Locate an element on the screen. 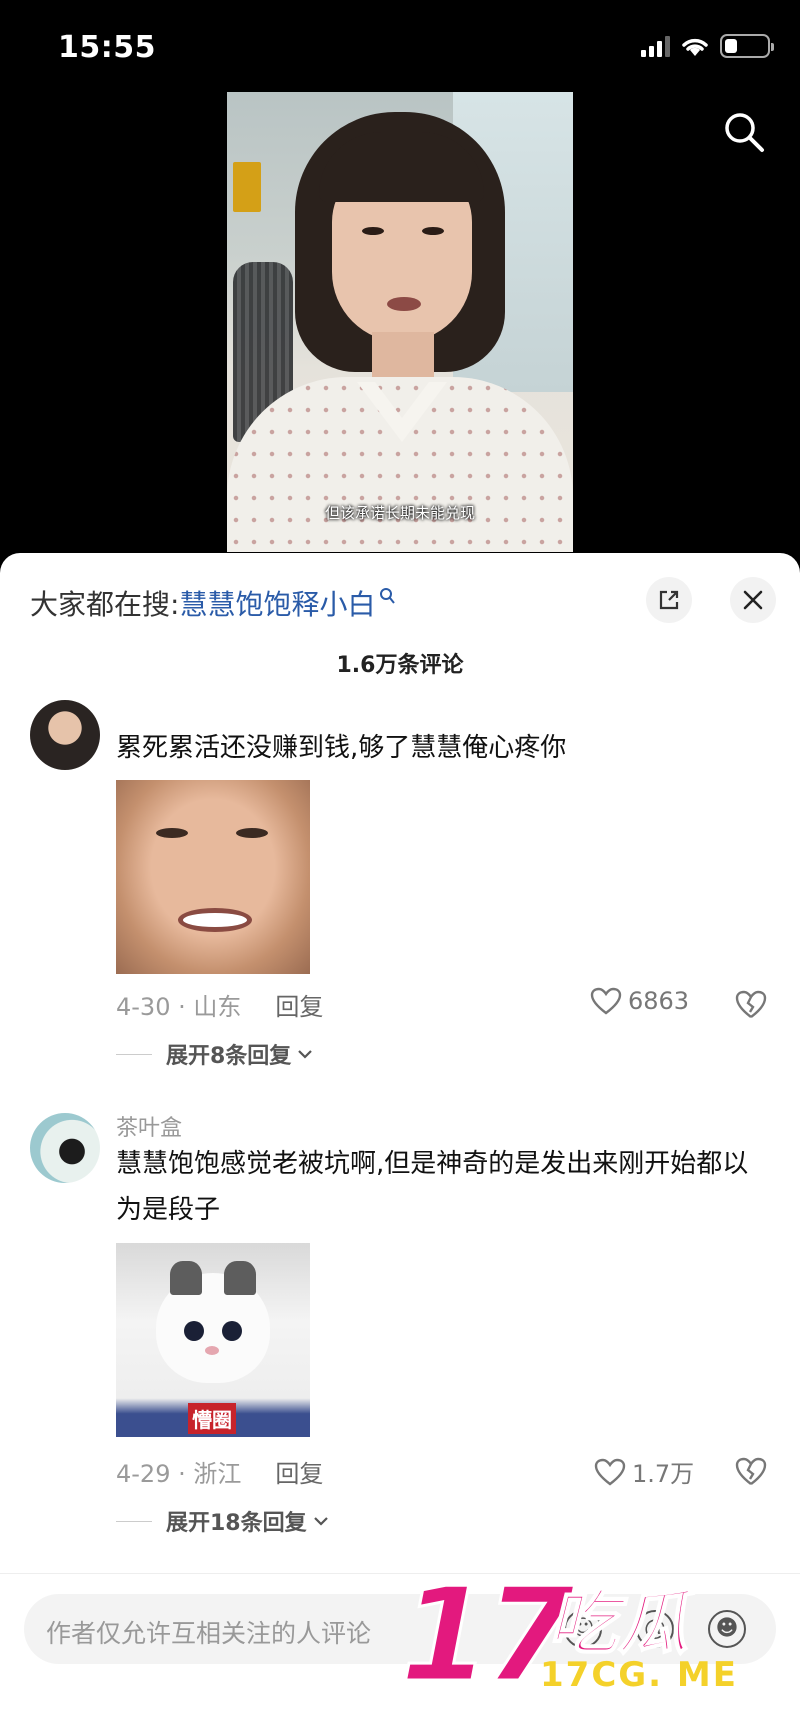  close-button is located at coordinates (753, 600).